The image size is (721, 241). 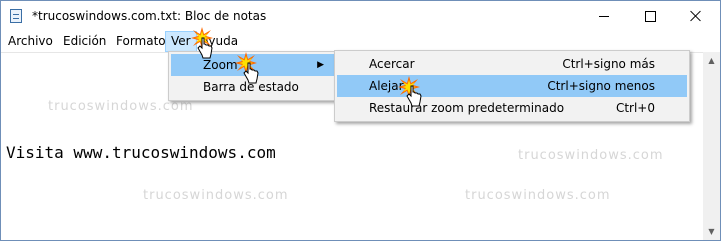 What do you see at coordinates (84, 41) in the screenshot?
I see `menu-edicion: Edición` at bounding box center [84, 41].